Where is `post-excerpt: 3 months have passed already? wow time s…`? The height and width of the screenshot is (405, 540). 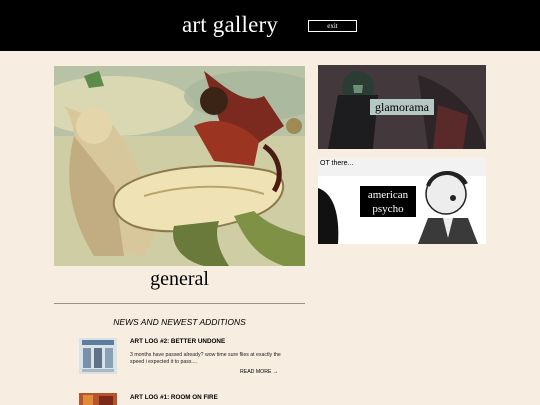 post-excerpt: 3 months have passed already? wow time s… is located at coordinates (205, 358).